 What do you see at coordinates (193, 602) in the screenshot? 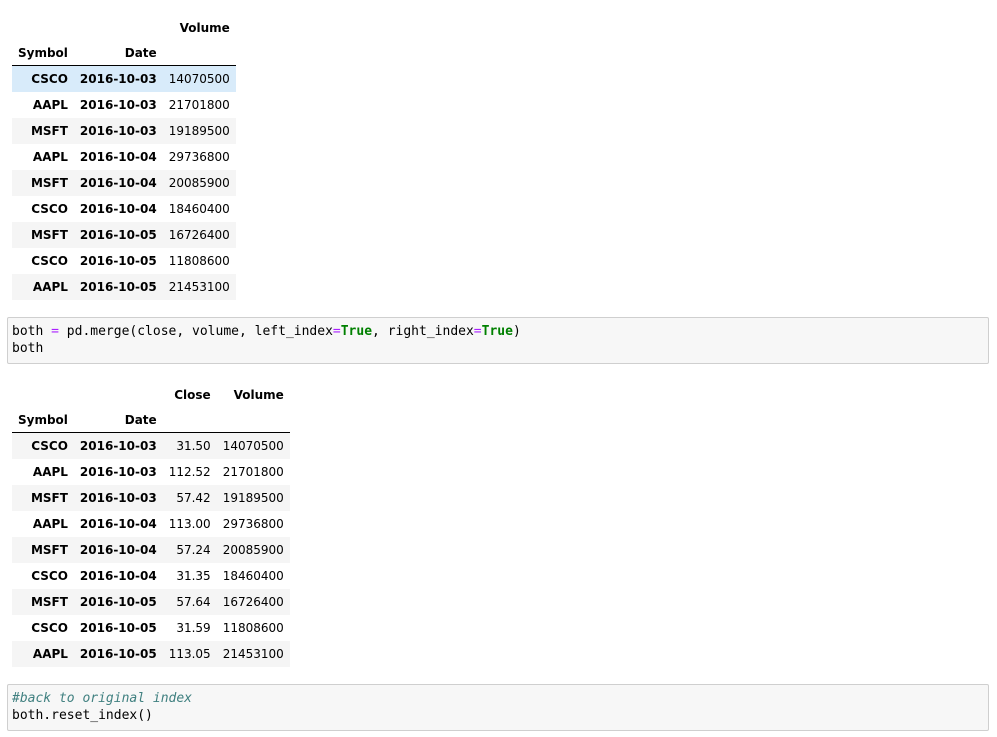
I see `cell-close: 57.64` at bounding box center [193, 602].